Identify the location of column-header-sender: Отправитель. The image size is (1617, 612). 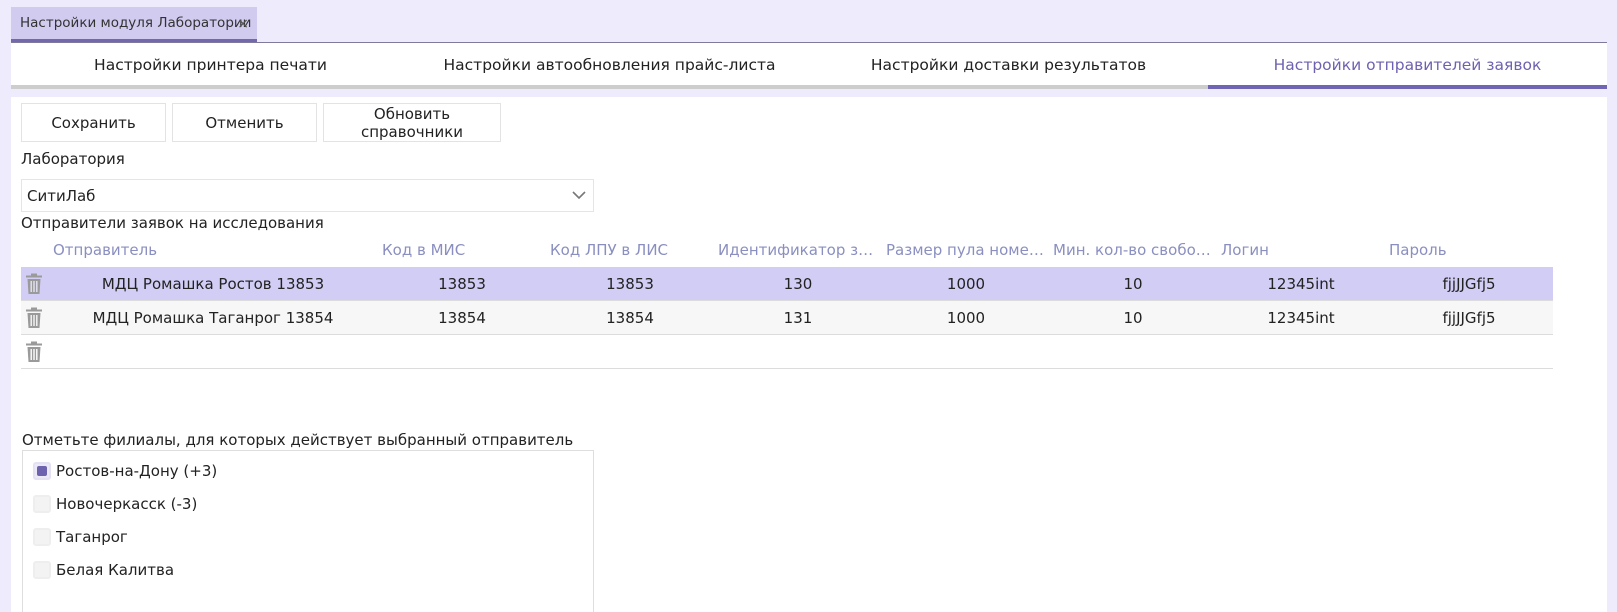
(213, 250).